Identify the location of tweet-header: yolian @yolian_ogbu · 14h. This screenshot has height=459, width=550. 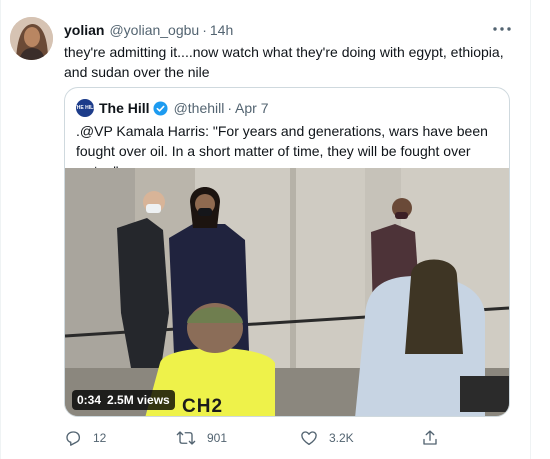
(148, 30).